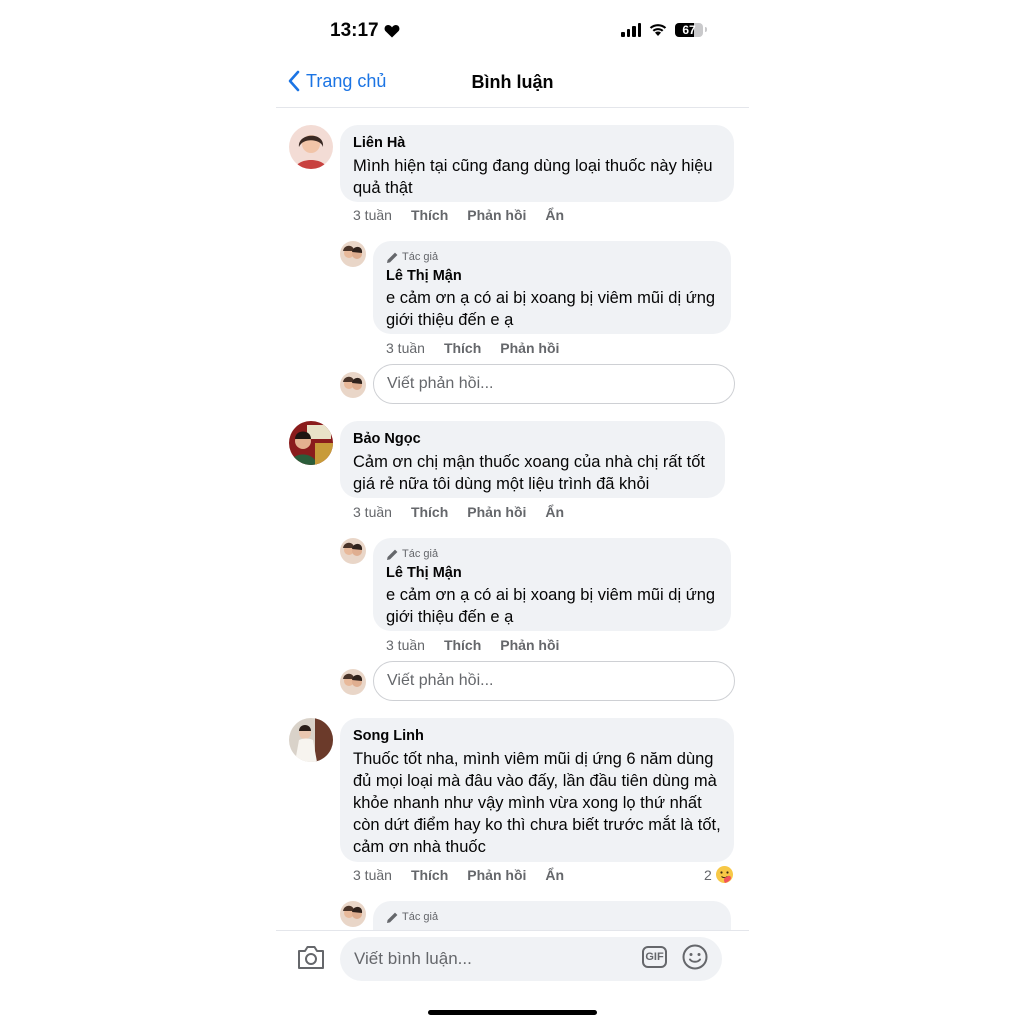 The image size is (1024, 1024). What do you see at coordinates (512, 960) in the screenshot?
I see `comment-composer: Viết bình luận... GIF` at bounding box center [512, 960].